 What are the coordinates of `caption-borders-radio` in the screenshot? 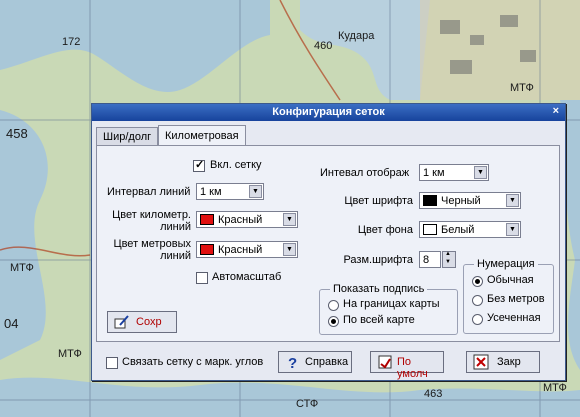 It's located at (333, 305).